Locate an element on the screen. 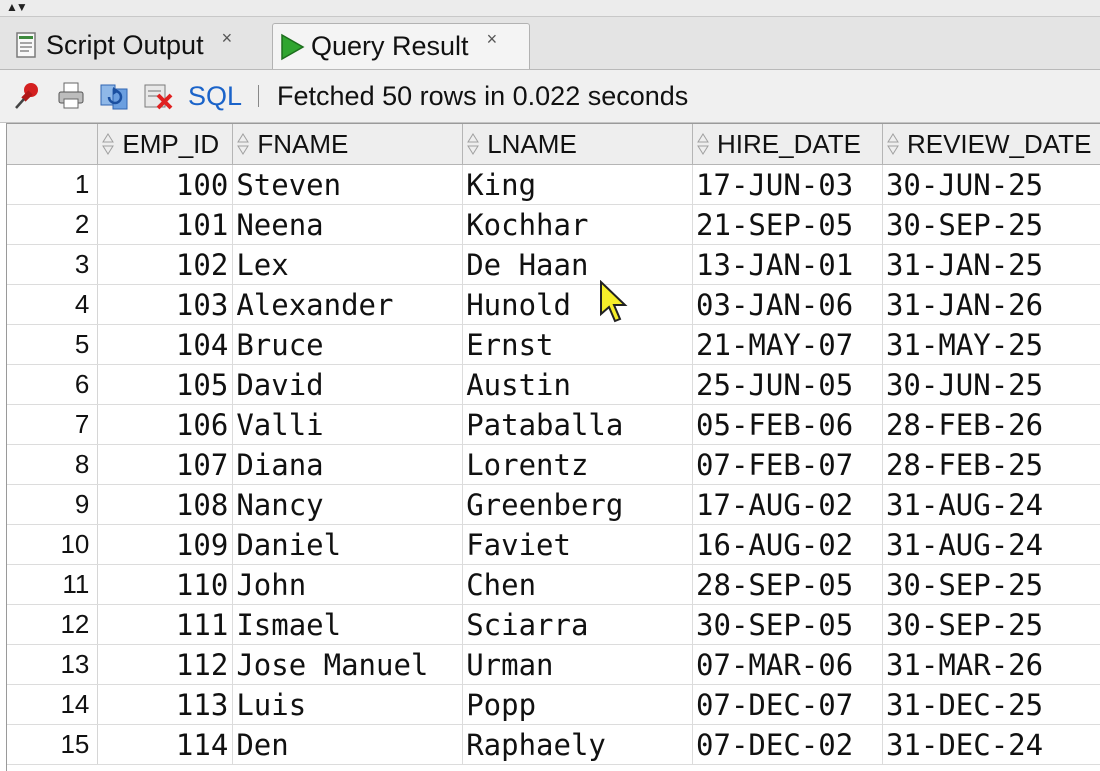 This screenshot has width=1100, height=771. panel-splitter: ▲▼ is located at coordinates (550, 8).